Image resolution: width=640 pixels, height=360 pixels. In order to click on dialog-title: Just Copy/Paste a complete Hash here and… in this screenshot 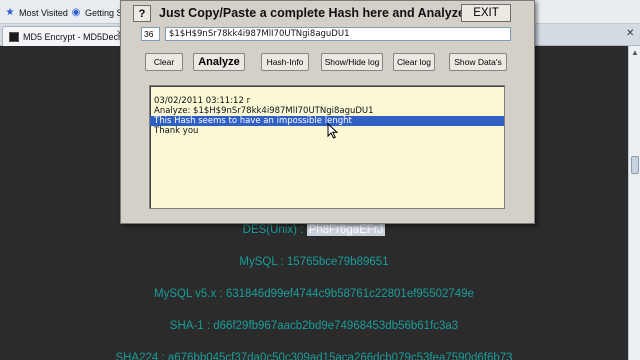, I will do `click(317, 13)`.